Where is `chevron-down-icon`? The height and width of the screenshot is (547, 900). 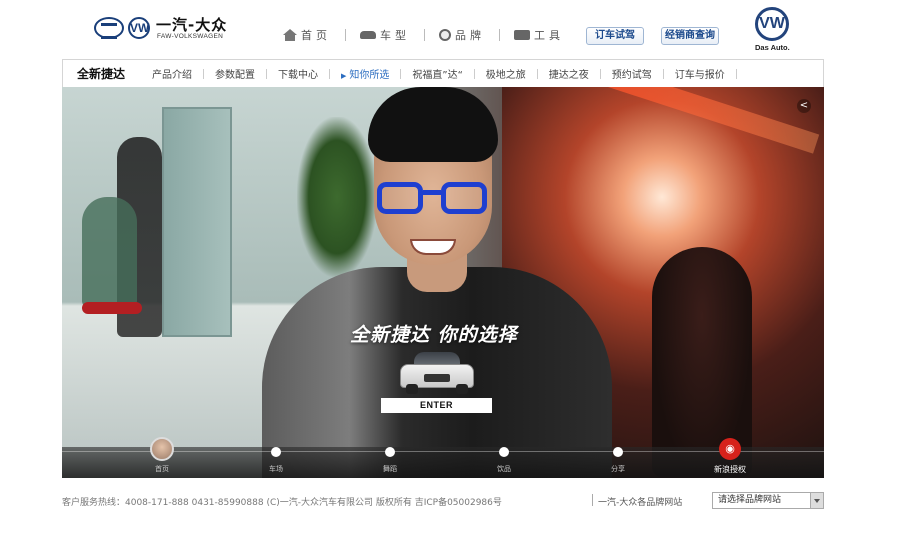 chevron-down-icon is located at coordinates (816, 500).